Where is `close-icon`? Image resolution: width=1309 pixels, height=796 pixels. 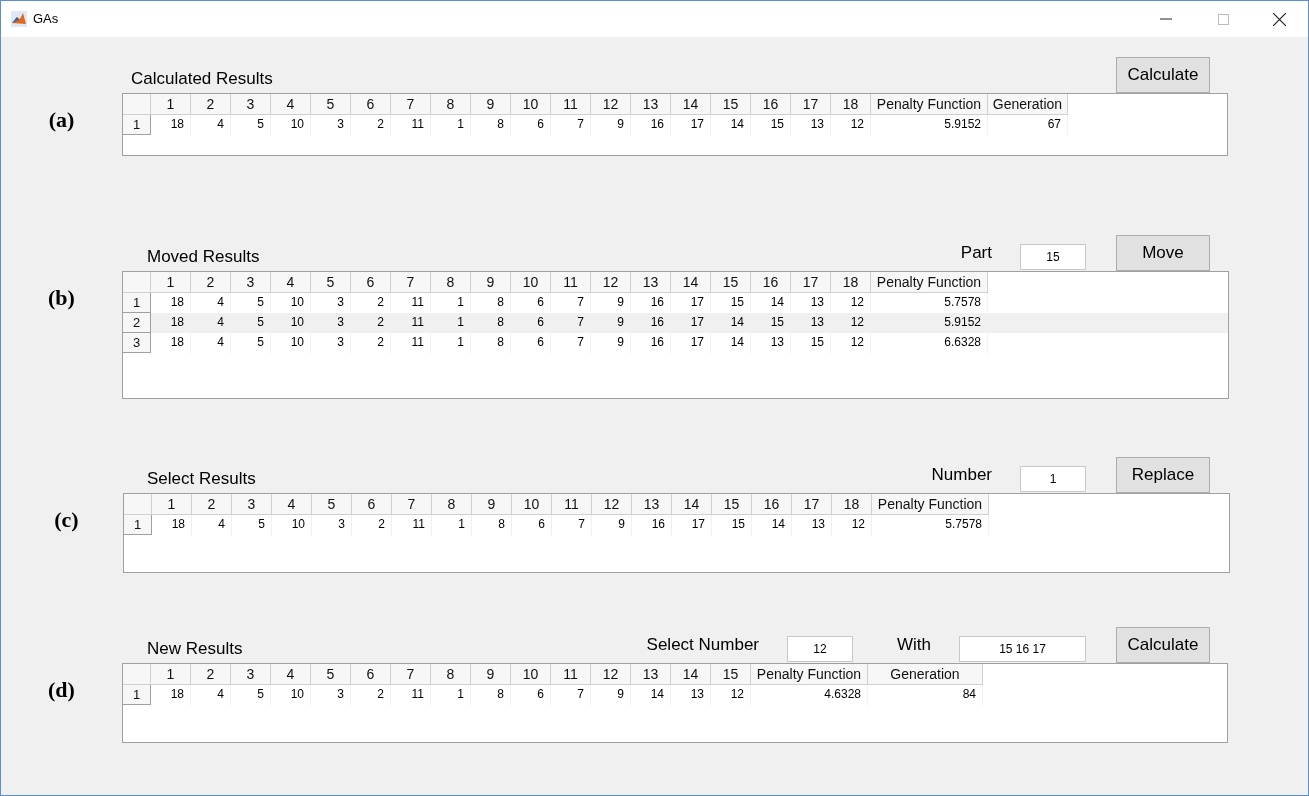
close-icon is located at coordinates (1279, 19).